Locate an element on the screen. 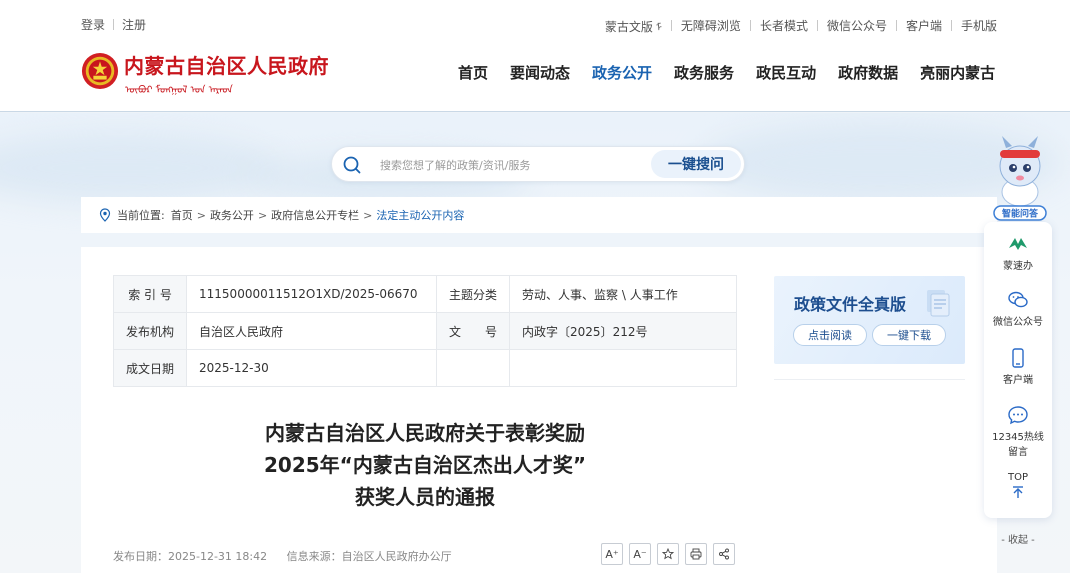  mongolian-script-glyph: ᠮ is located at coordinates (658, 28).